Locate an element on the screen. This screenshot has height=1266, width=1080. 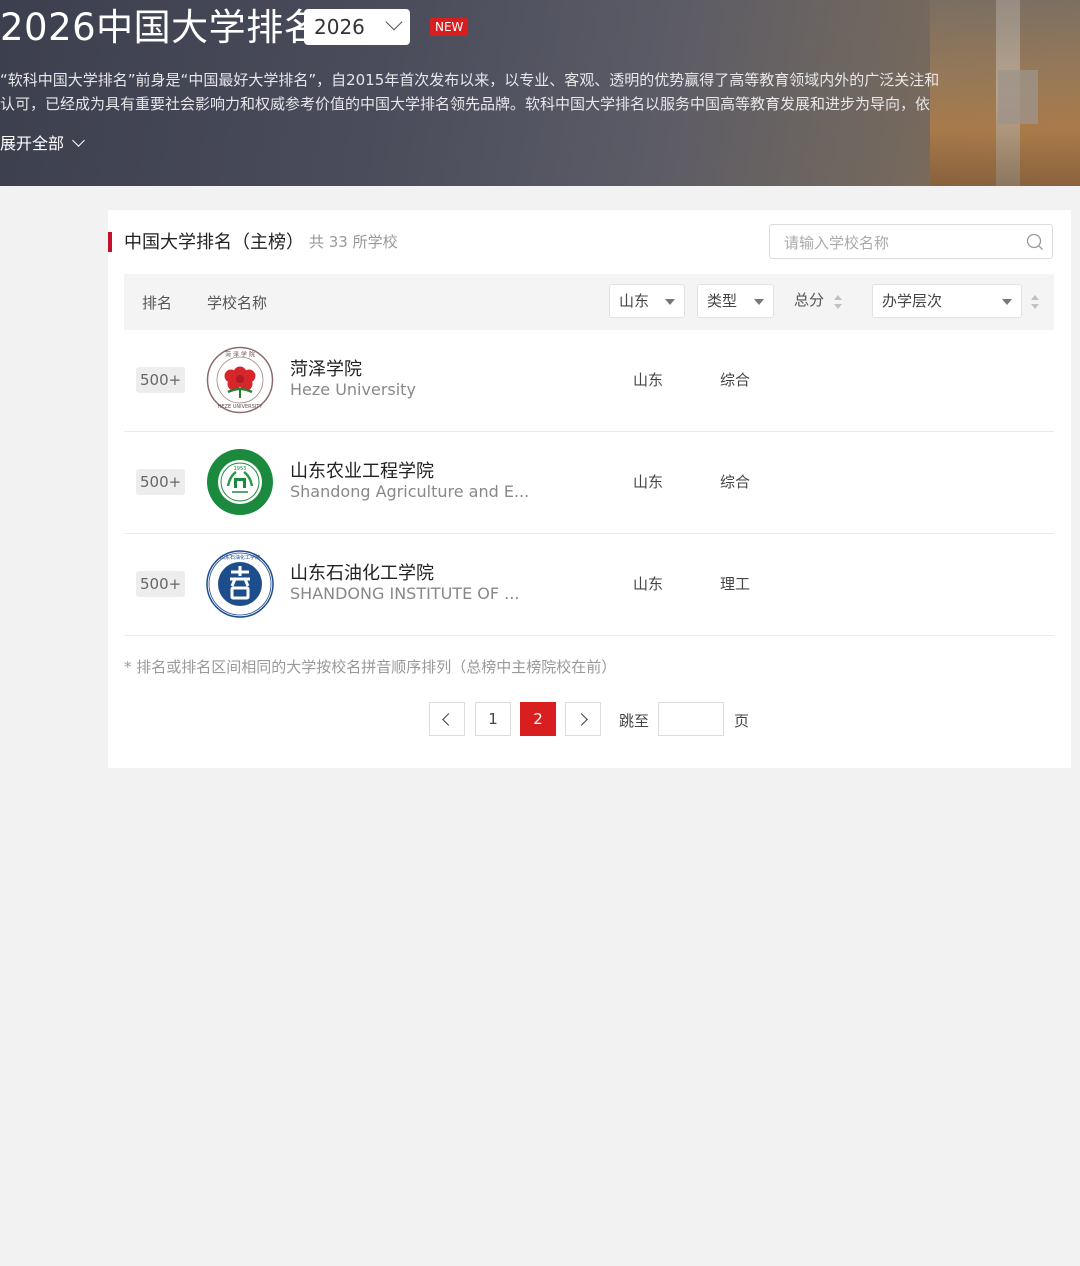
page-suffix-label: 页 is located at coordinates (742, 721).